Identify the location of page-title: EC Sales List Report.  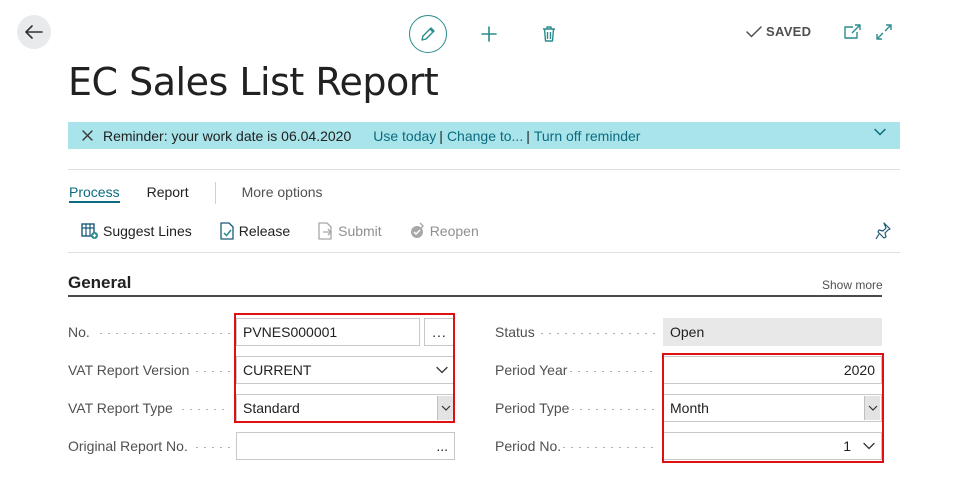
(253, 82).